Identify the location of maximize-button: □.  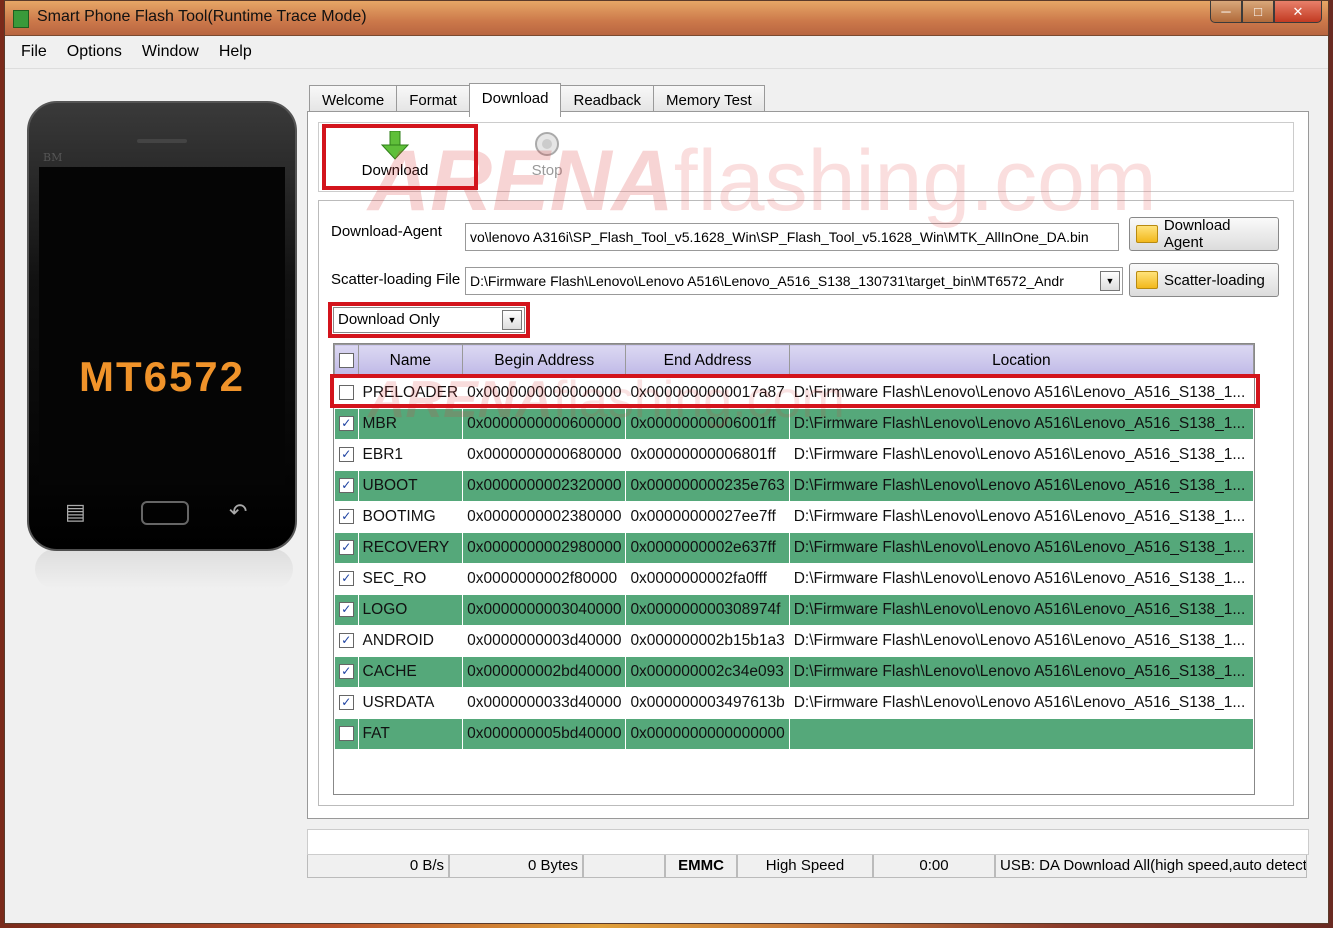
(1258, 12).